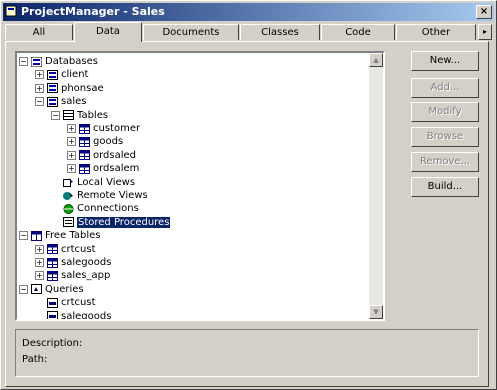  I want to click on tab-strip: All Data Documents Classes Code Other ▸, so click(248, 32).